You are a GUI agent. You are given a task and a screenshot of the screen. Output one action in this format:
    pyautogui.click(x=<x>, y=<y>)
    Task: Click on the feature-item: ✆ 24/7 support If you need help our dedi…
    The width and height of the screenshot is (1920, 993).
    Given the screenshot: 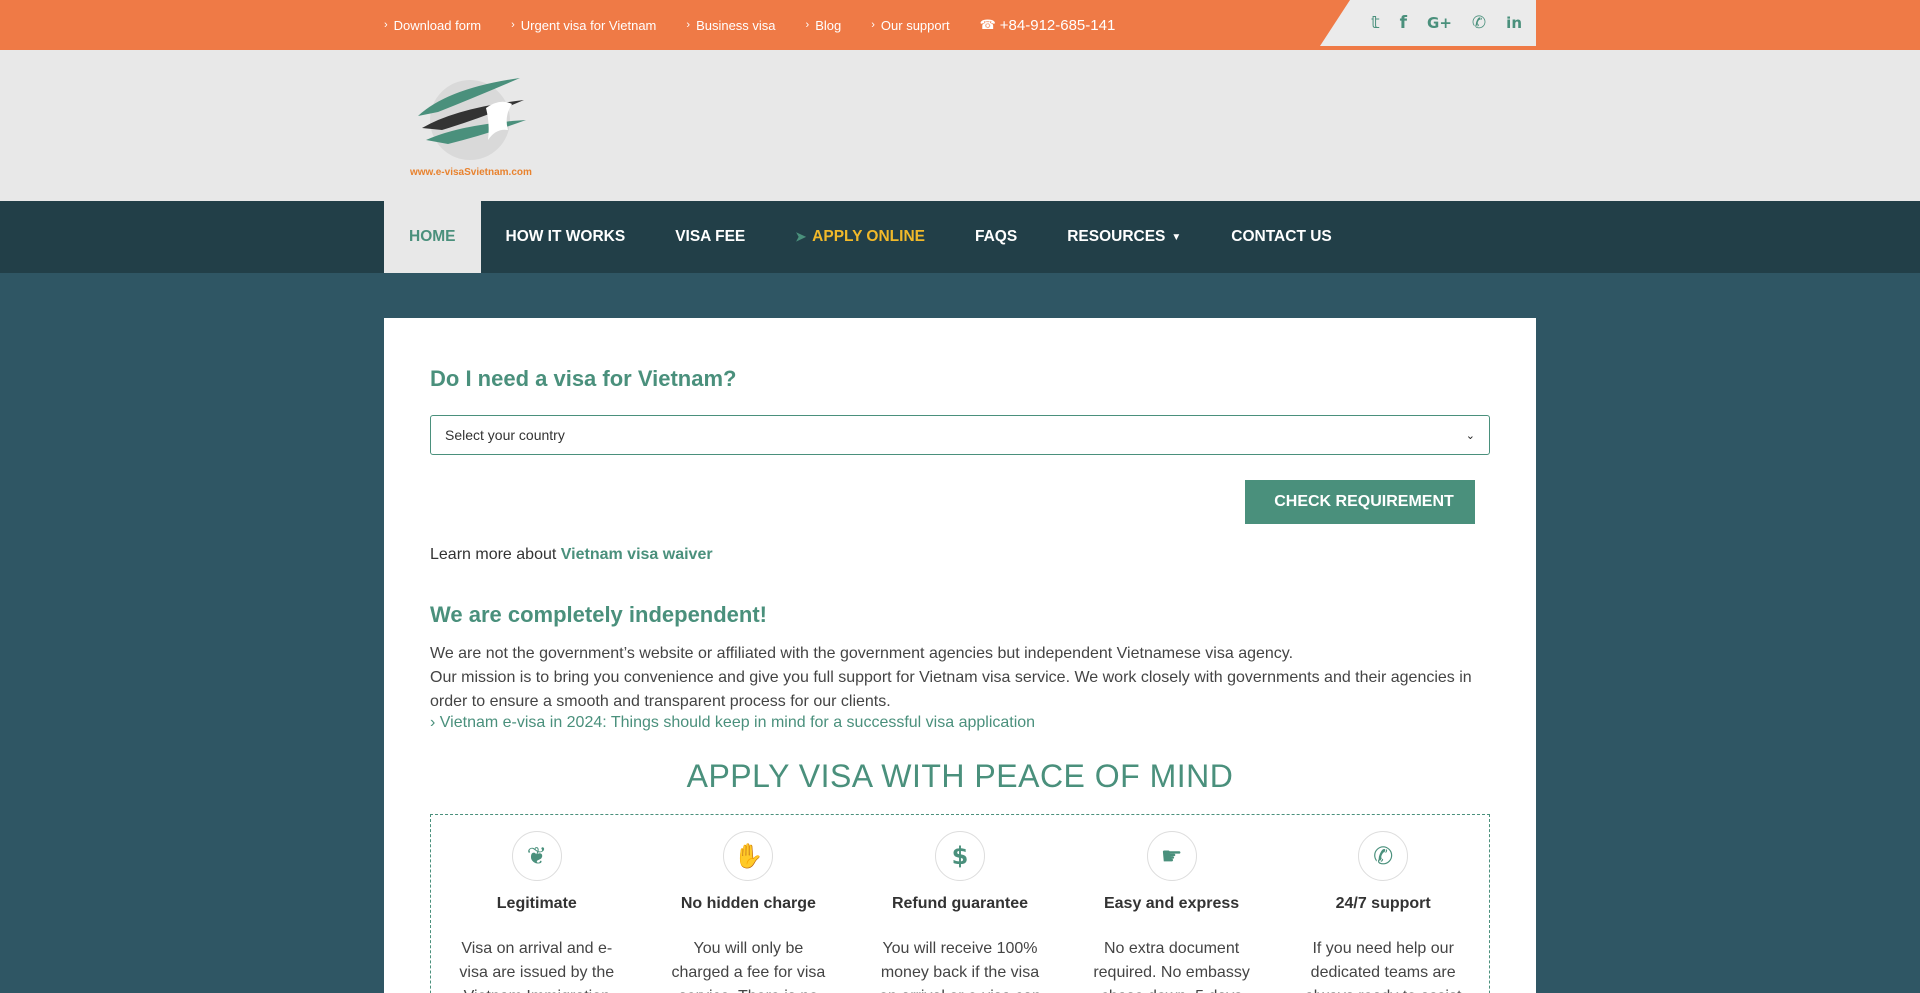 What is the action you would take?
    pyautogui.click(x=1383, y=904)
    